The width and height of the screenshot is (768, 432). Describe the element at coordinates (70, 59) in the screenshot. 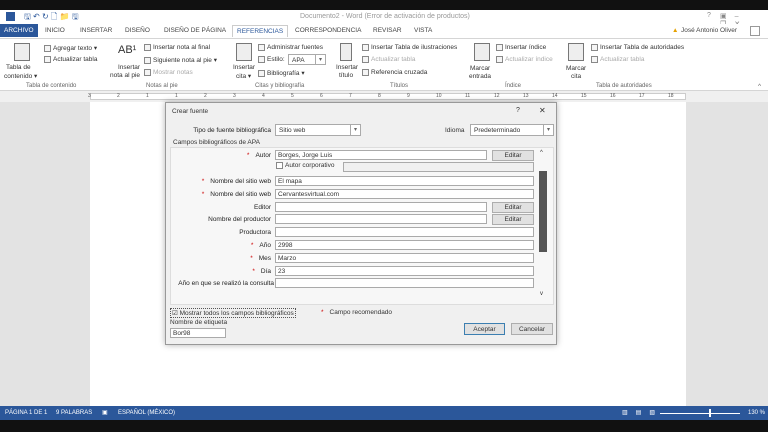

I see `update-table-button: Actualizar tabla` at that location.